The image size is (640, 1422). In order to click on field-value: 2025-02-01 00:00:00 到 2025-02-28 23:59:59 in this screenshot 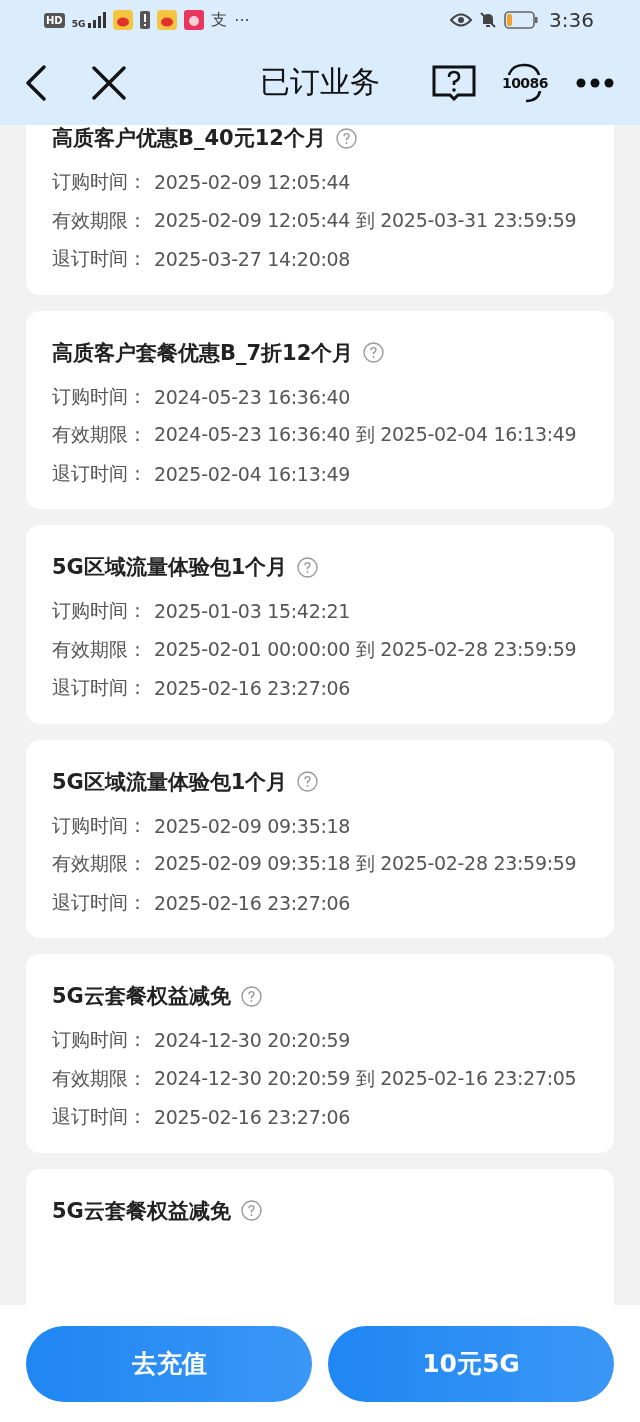, I will do `click(365, 649)`.